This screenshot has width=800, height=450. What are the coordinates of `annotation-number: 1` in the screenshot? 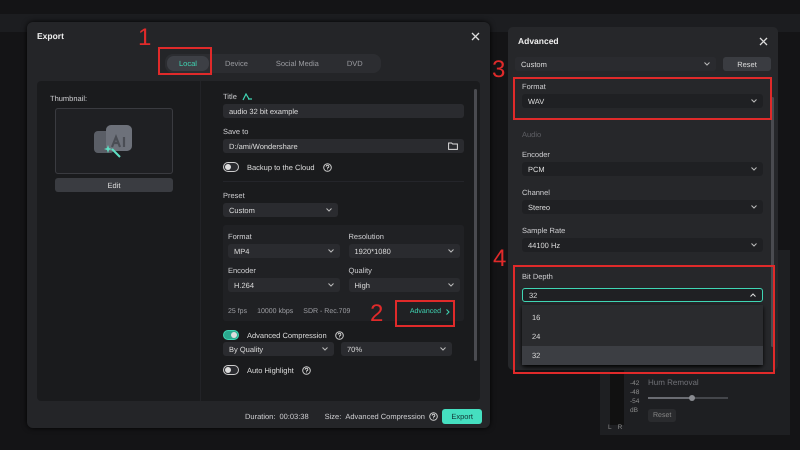 It's located at (145, 38).